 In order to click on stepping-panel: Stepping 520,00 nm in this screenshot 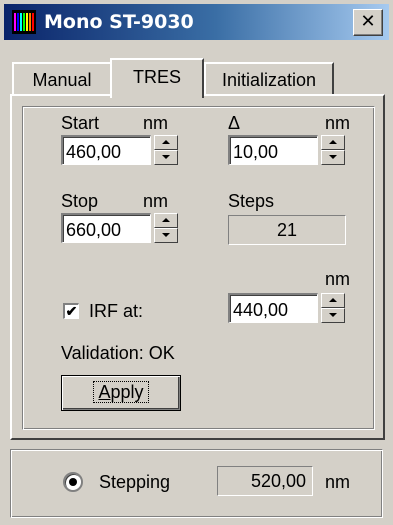, I will do `click(196, 483)`.